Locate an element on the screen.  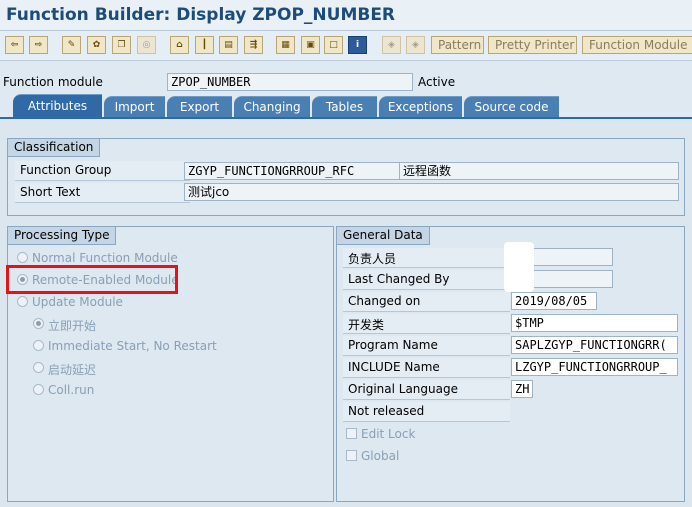
short-text-field: 测试jco is located at coordinates (431, 192).